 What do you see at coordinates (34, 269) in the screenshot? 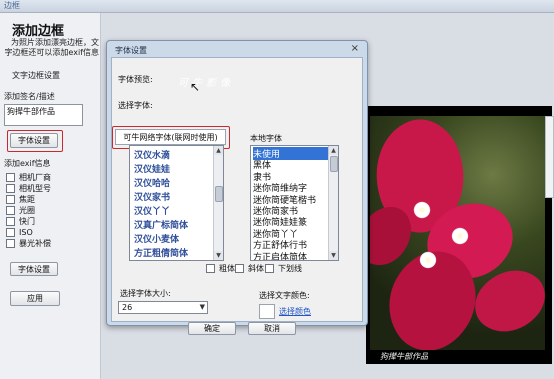
I see `font-settings-button-2: 字体设置` at bounding box center [34, 269].